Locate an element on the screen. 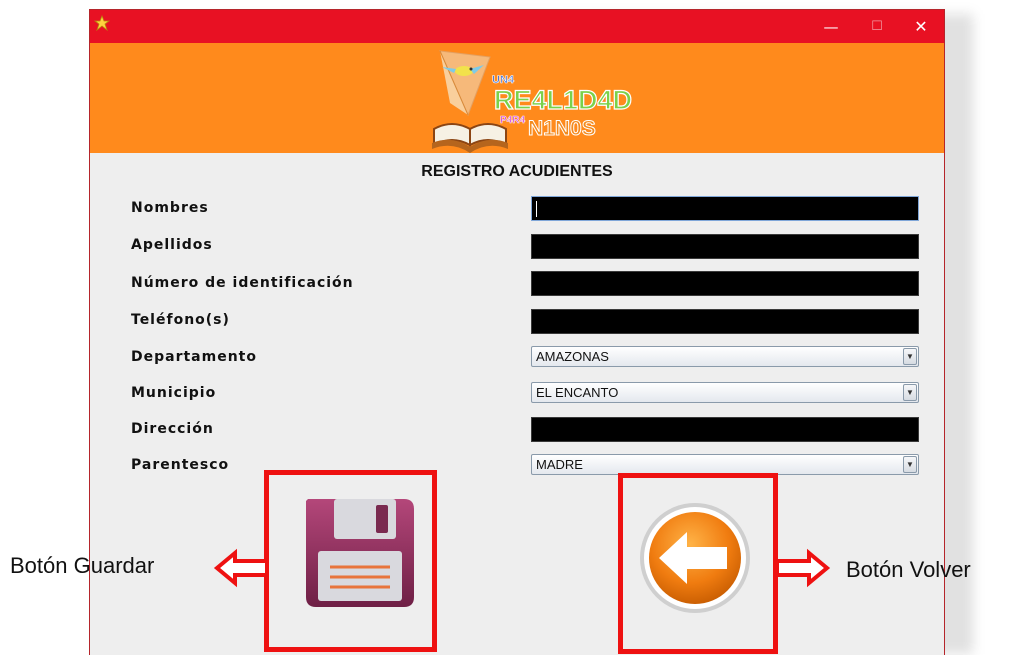 This screenshot has width=1016, height=655. direccion-input is located at coordinates (725, 429).